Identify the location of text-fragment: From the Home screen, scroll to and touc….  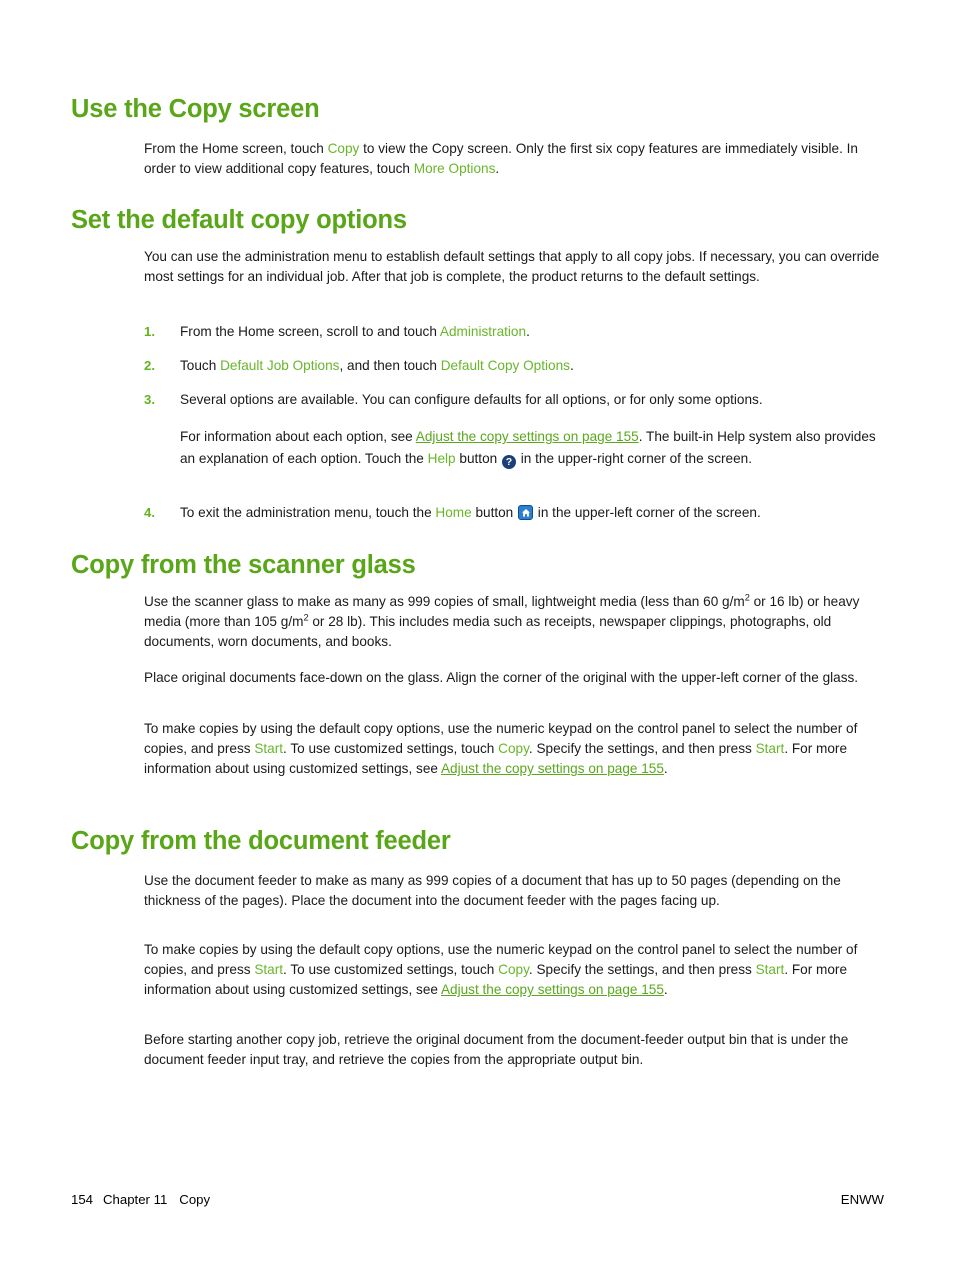
(310, 331).